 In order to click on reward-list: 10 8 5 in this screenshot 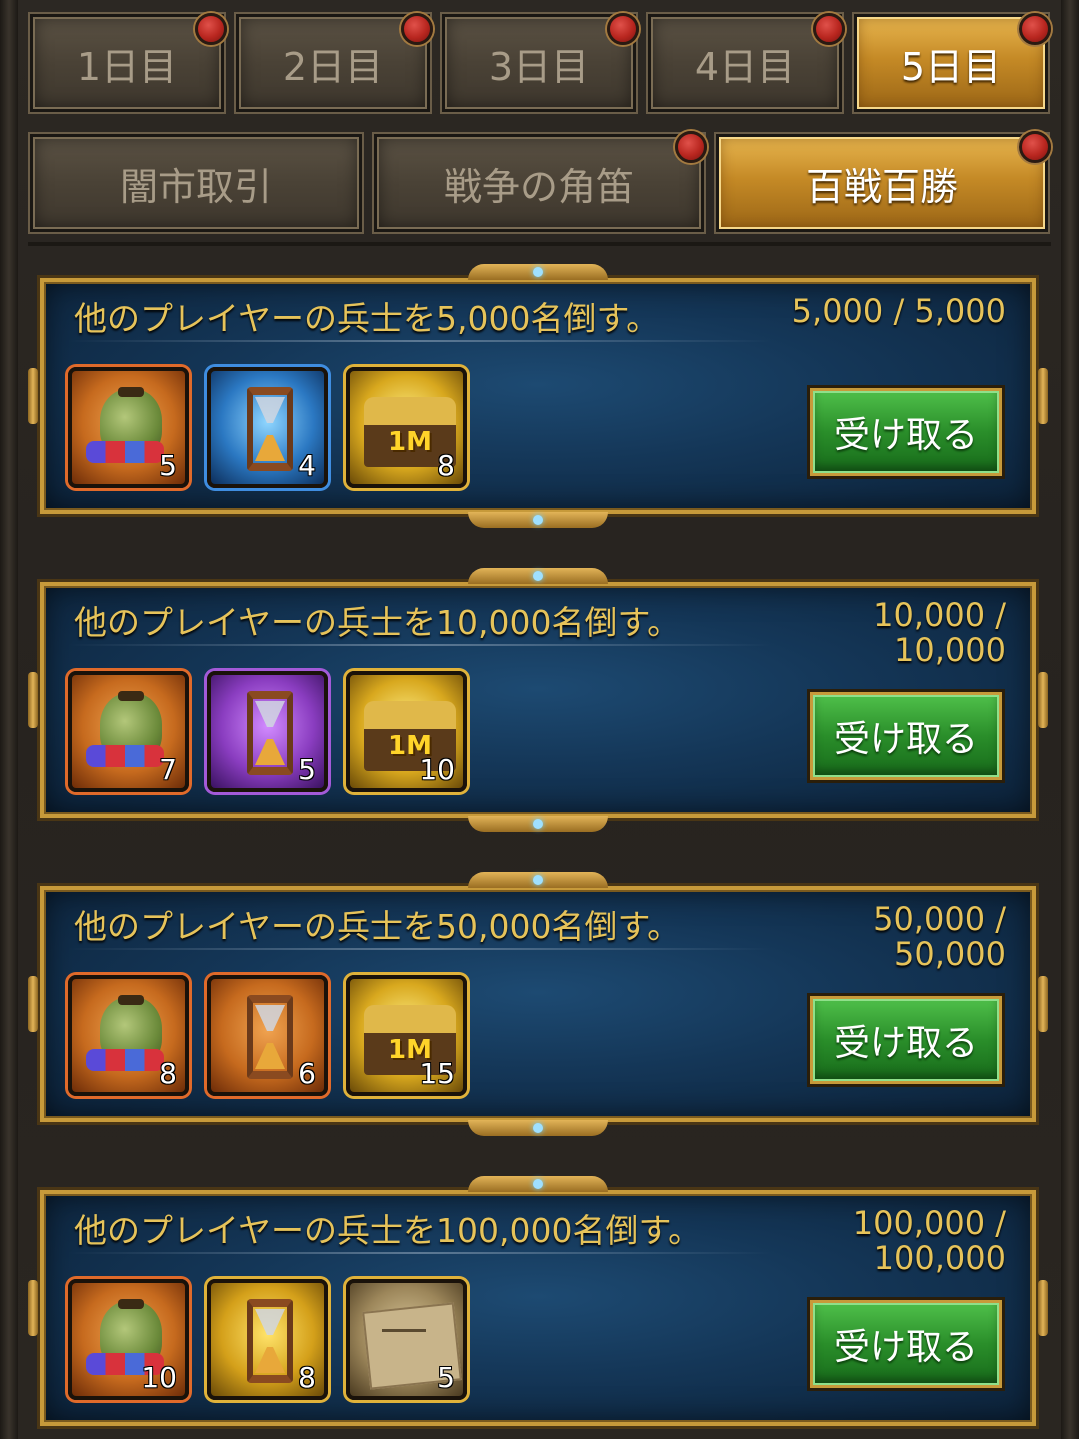, I will do `click(267, 1339)`.